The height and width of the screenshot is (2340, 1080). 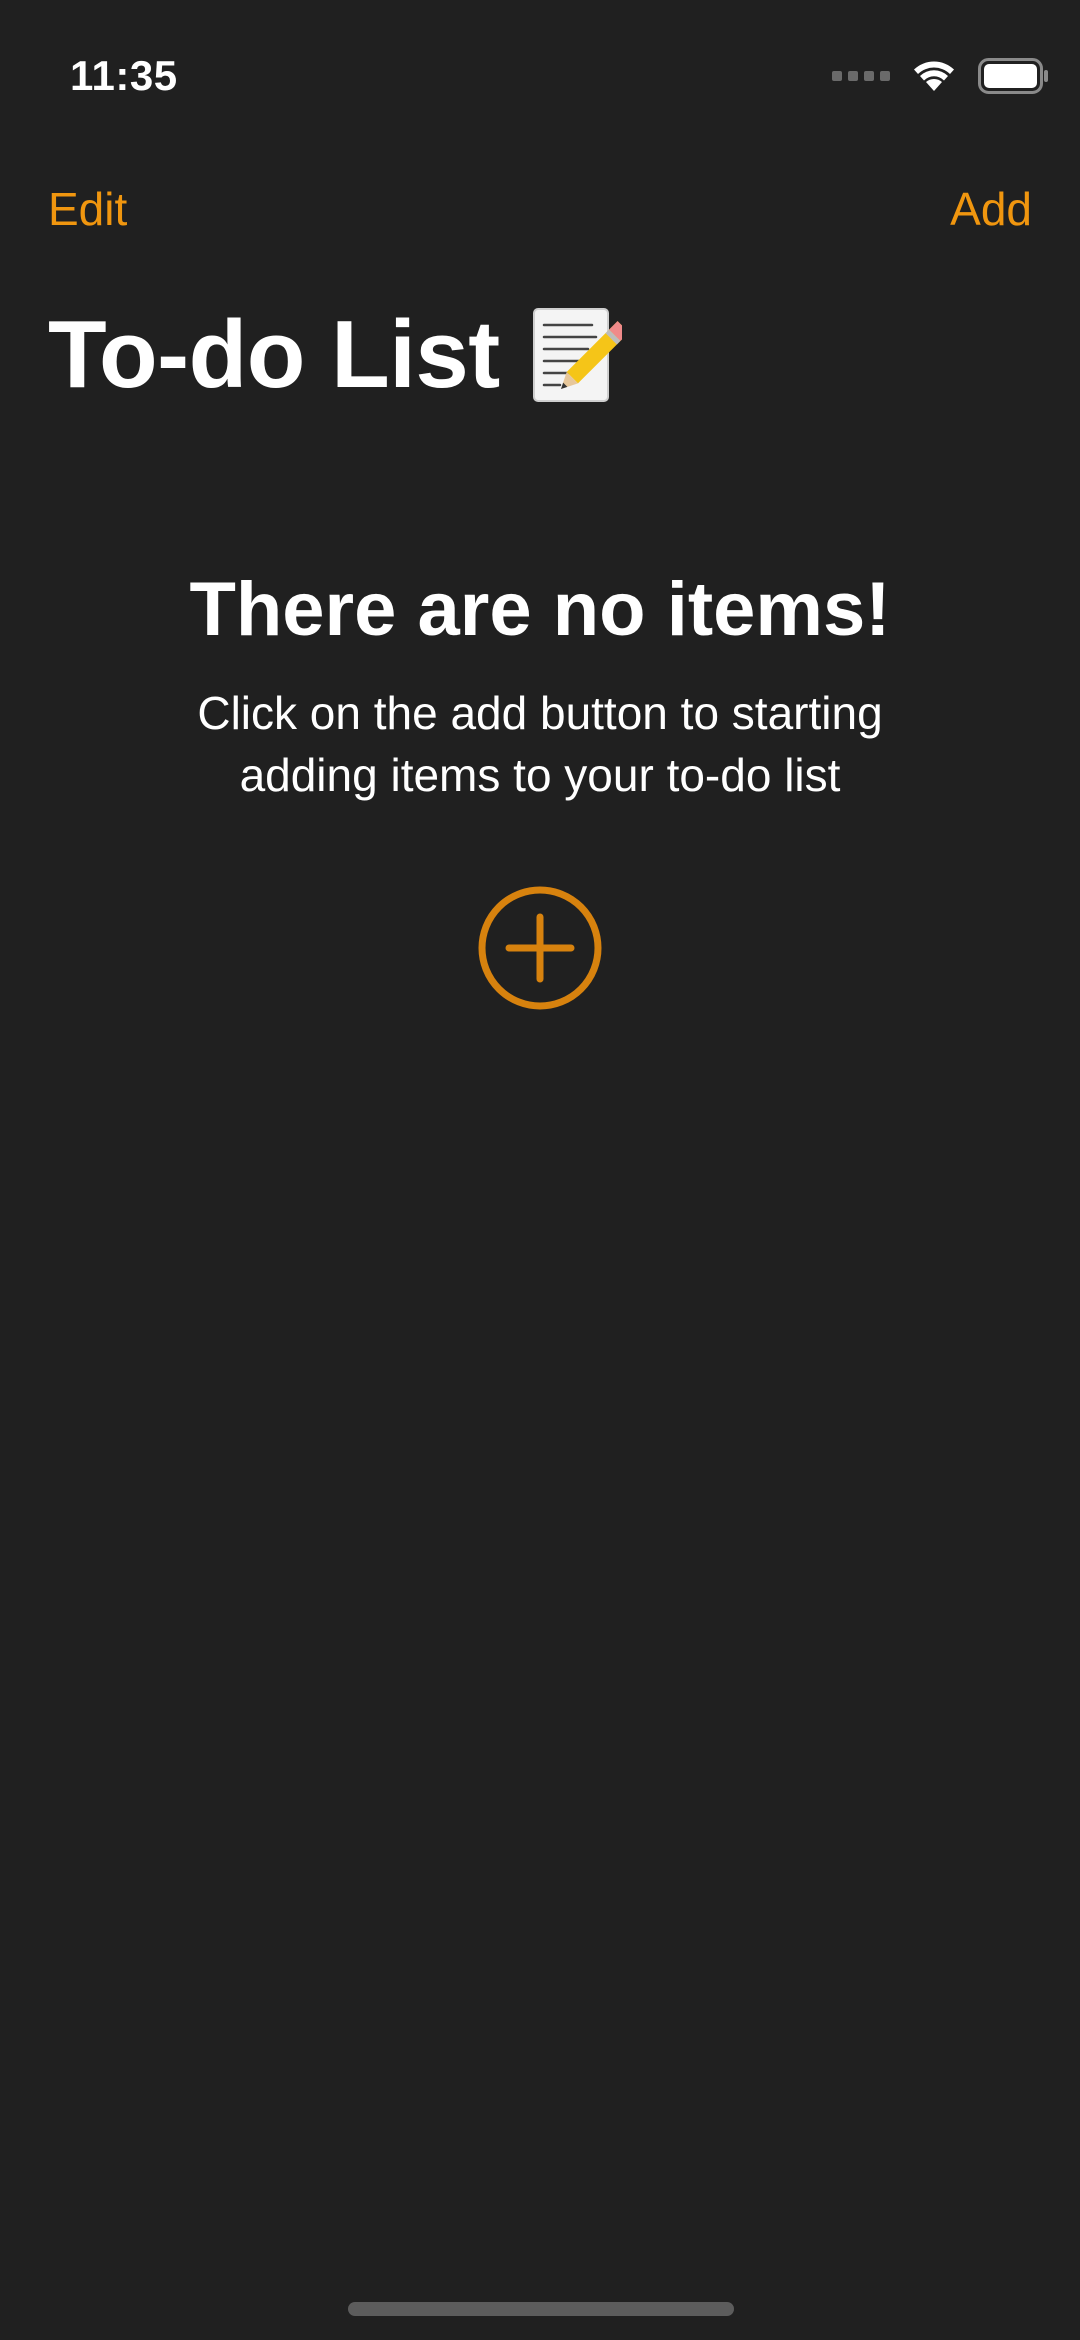 I want to click on status-icons, so click(x=941, y=76).